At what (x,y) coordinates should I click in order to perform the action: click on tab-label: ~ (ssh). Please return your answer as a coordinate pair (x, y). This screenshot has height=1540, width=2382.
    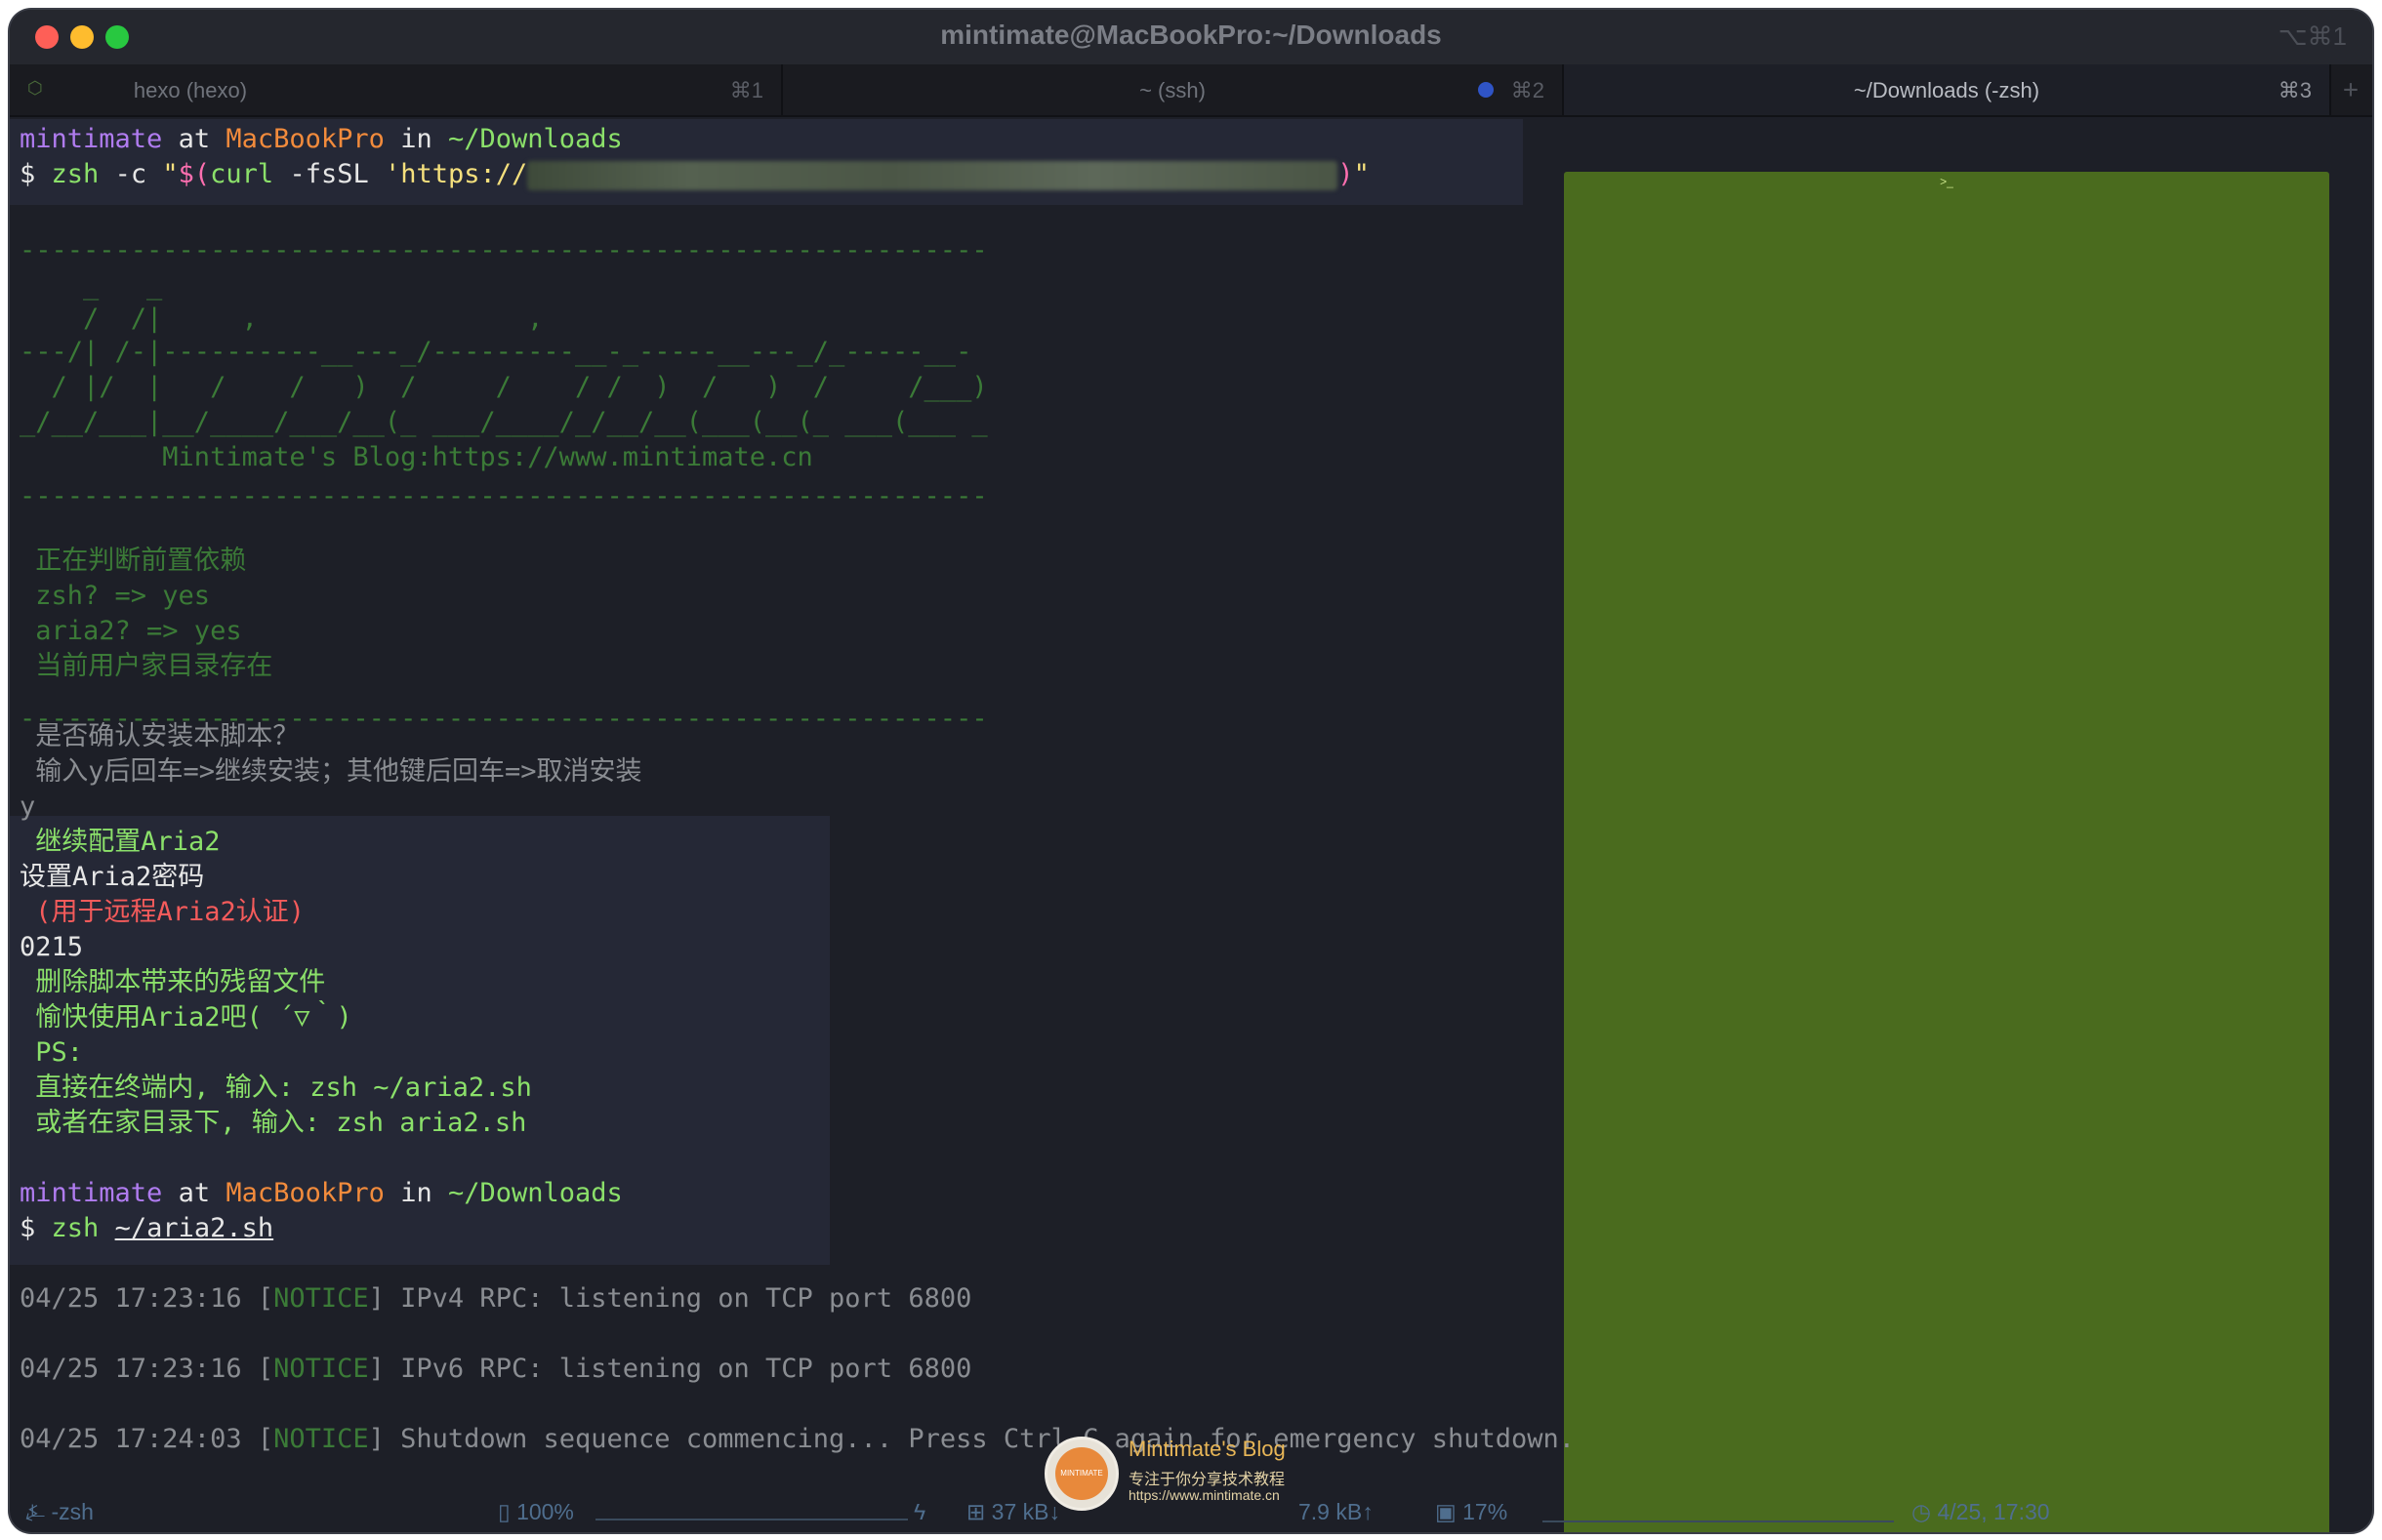
    Looking at the image, I should click on (1172, 90).